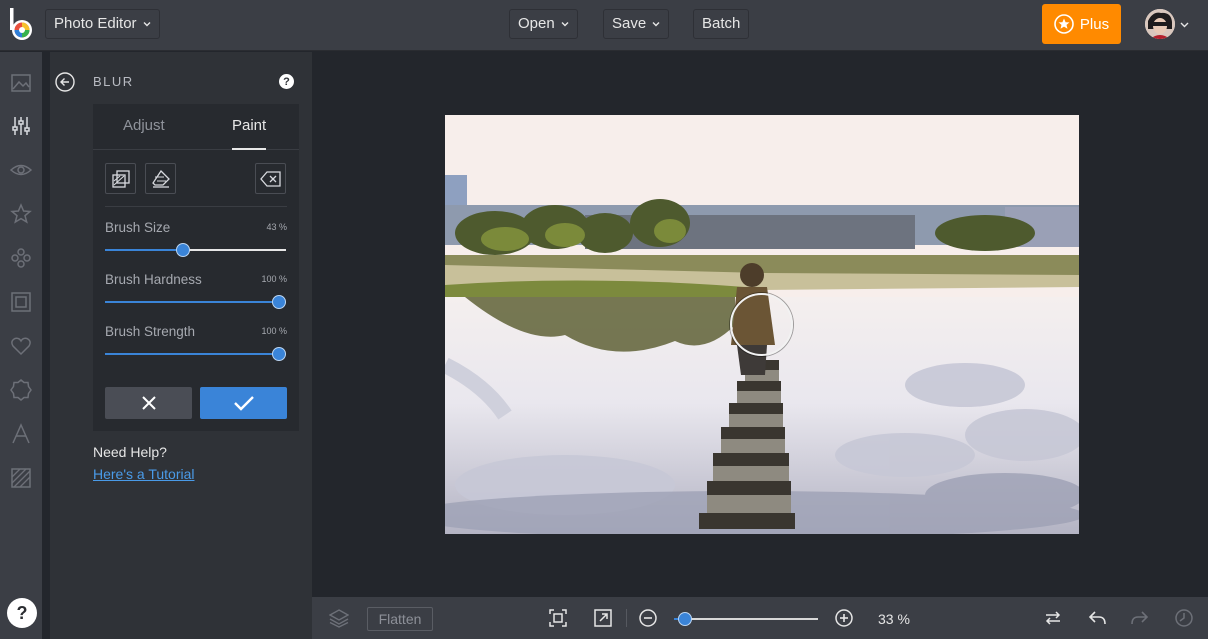 The width and height of the screenshot is (1208, 639). What do you see at coordinates (249, 127) in the screenshot?
I see `tab-paint: Paint` at bounding box center [249, 127].